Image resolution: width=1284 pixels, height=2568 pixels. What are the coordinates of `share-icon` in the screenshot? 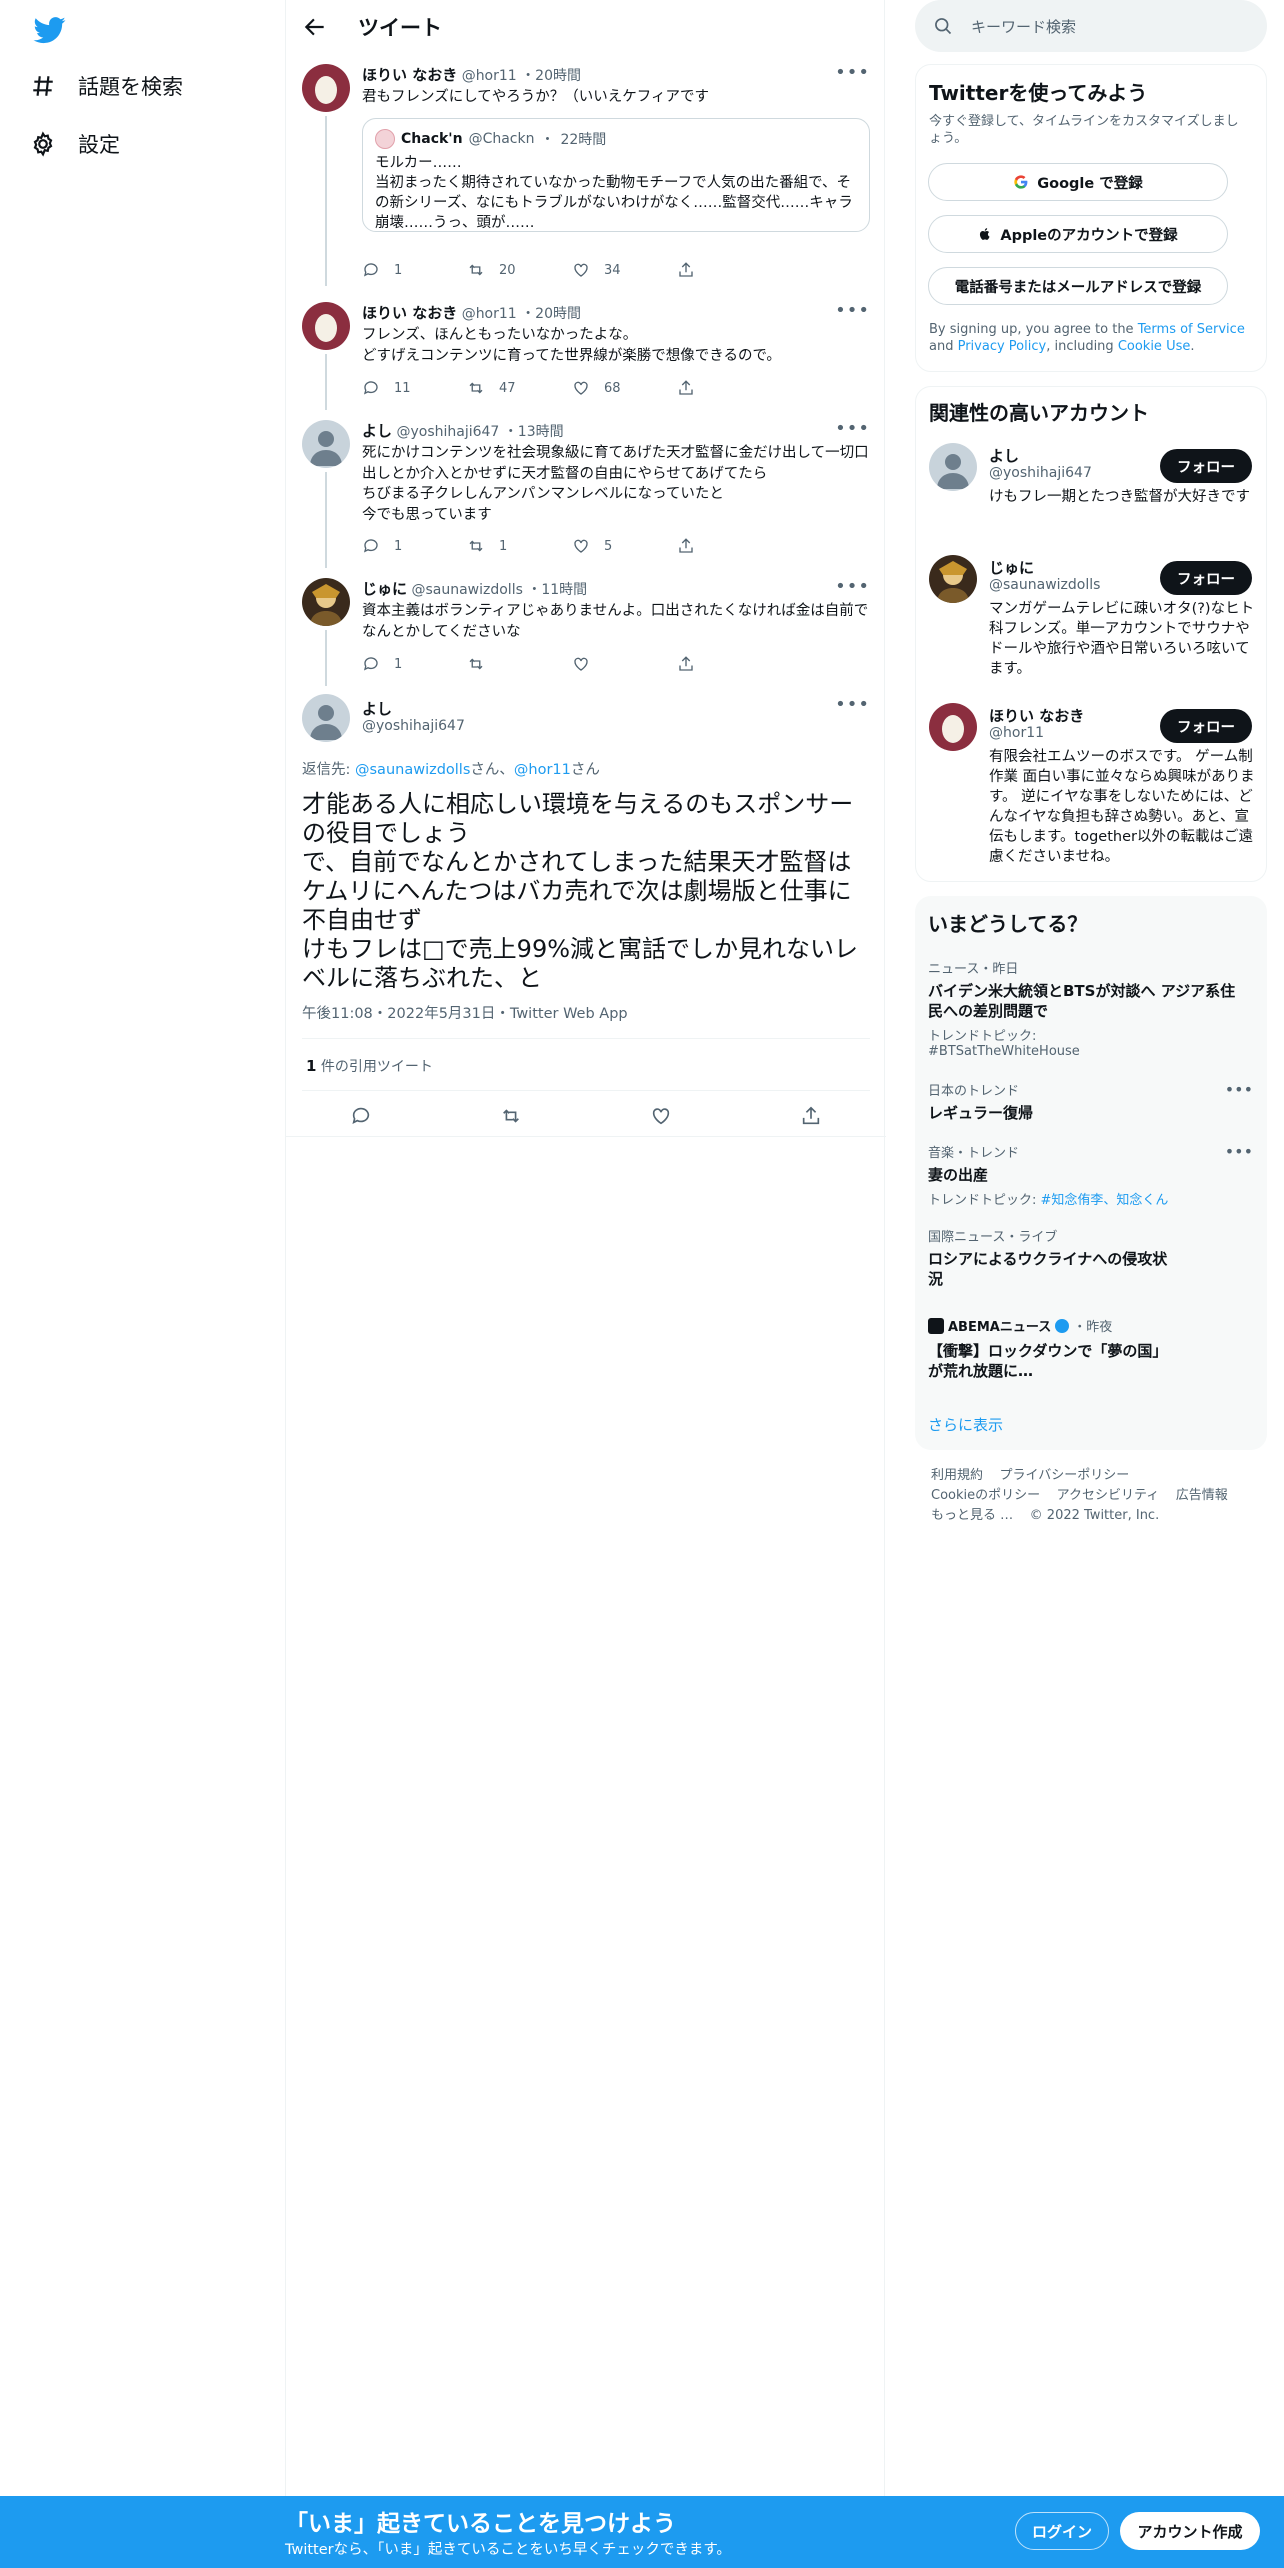 It's located at (811, 1116).